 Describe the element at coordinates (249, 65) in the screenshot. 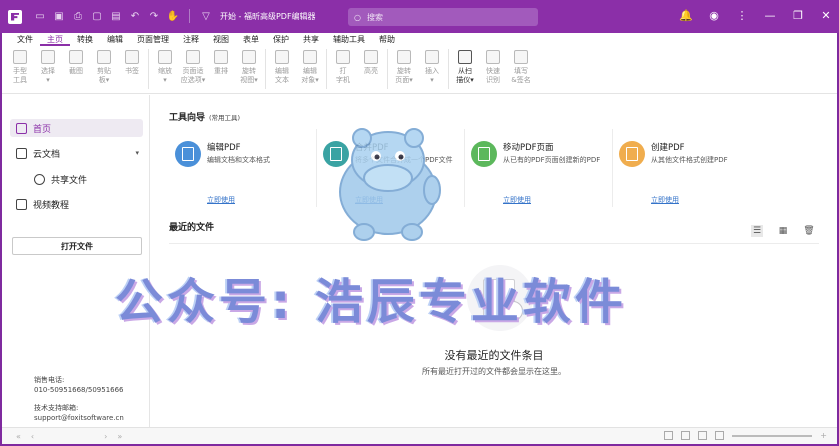

I see `ribbon-button: 旋转 视图▾` at that location.